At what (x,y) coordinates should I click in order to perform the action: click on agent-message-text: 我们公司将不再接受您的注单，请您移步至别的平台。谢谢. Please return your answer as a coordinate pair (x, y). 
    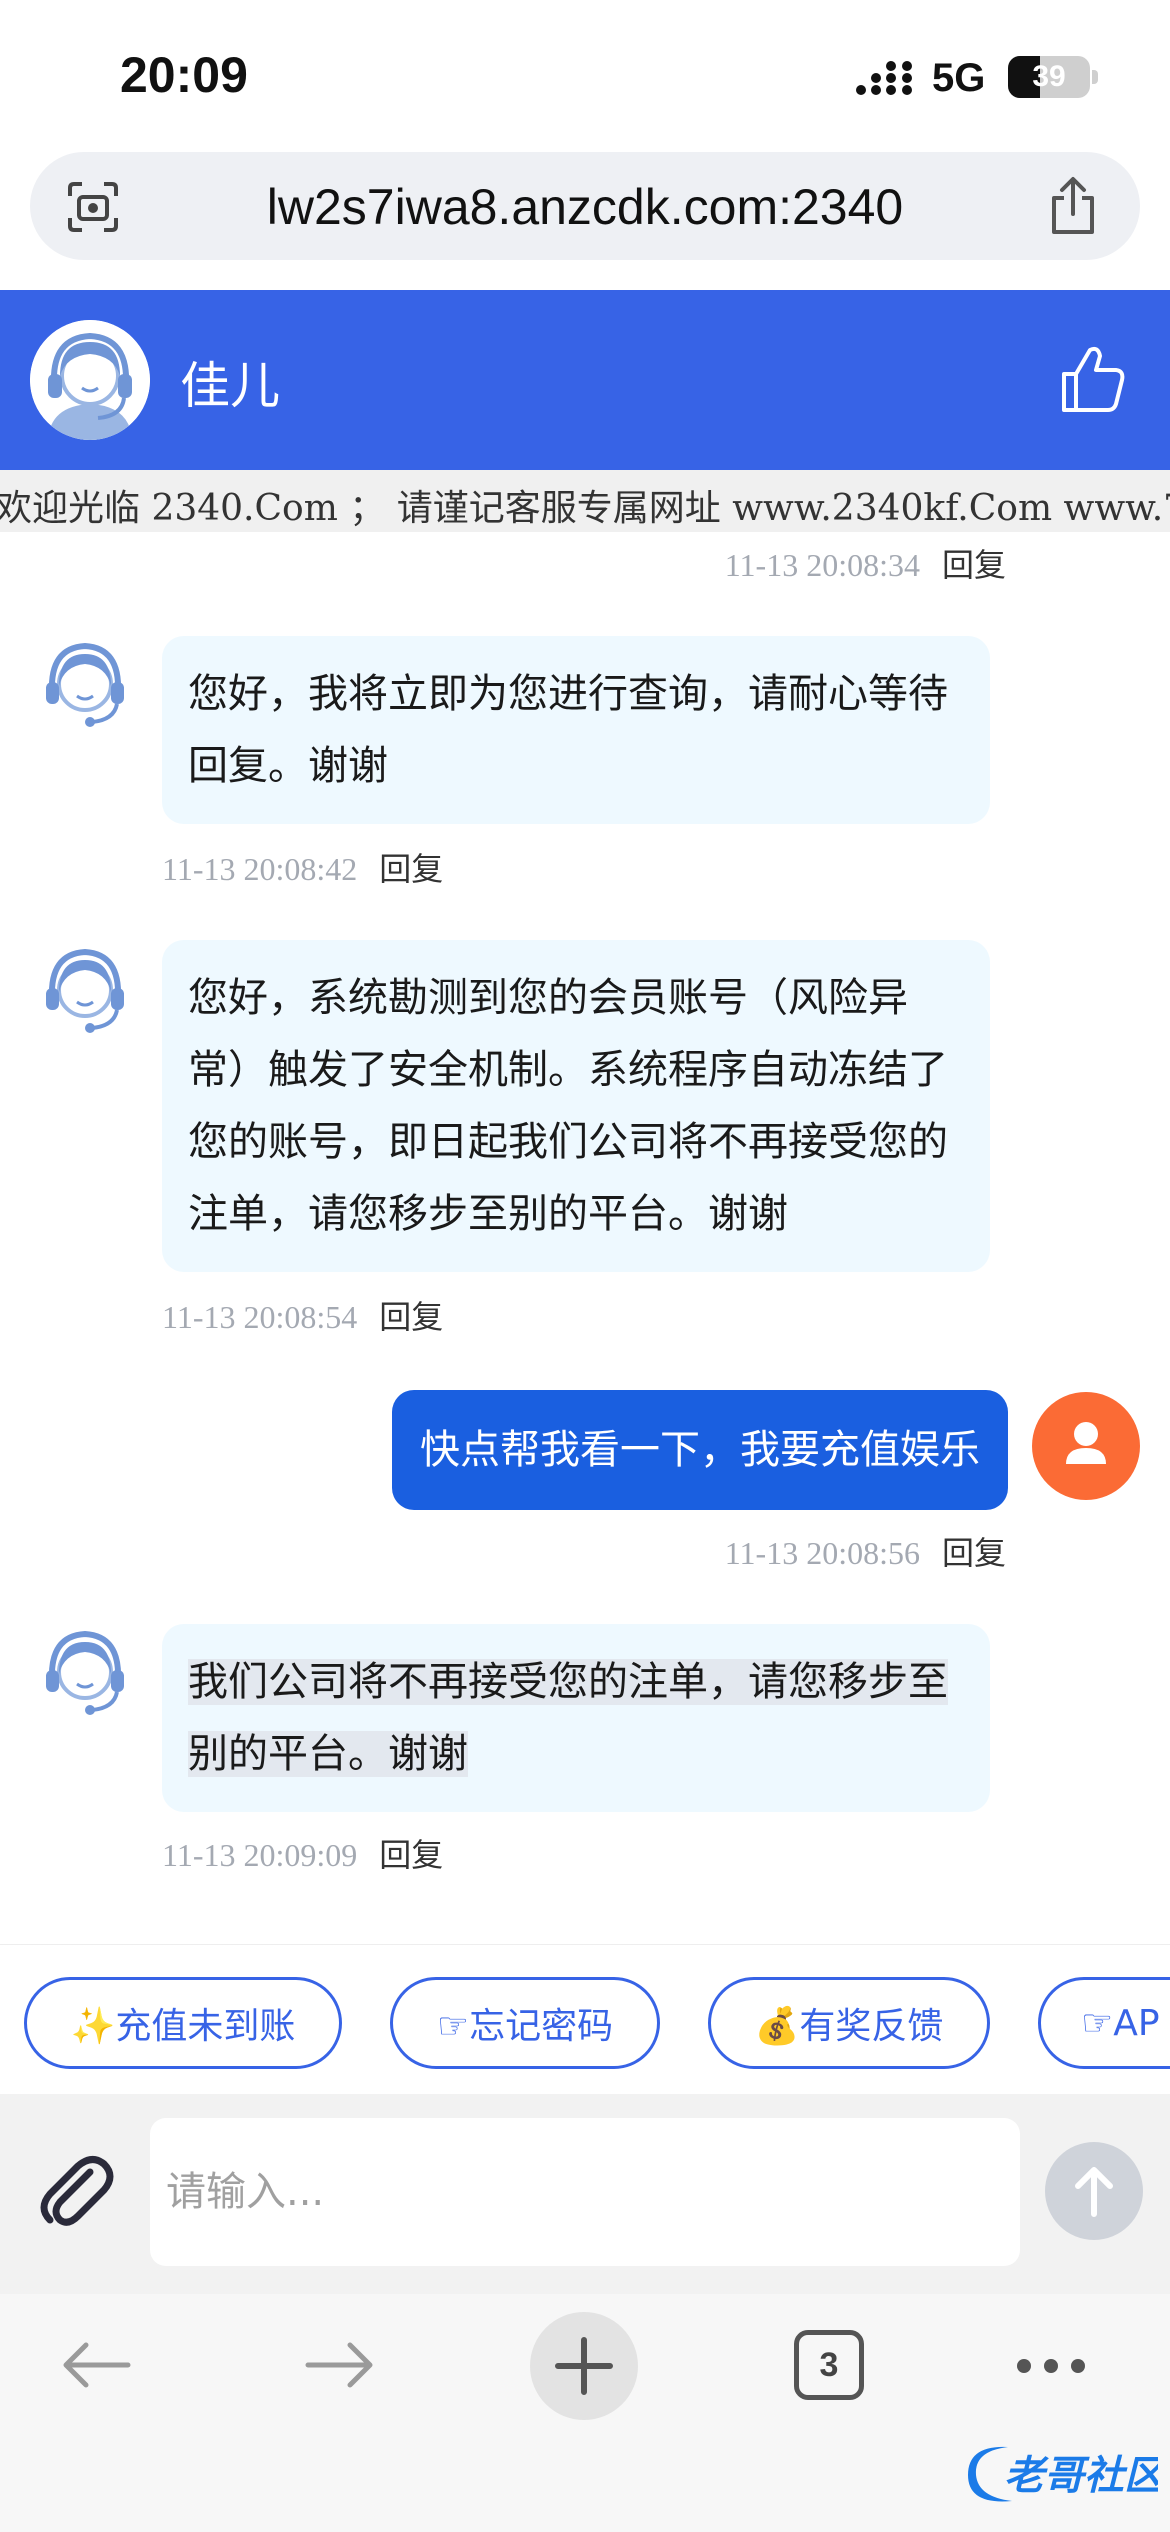
    Looking at the image, I should click on (568, 1718).